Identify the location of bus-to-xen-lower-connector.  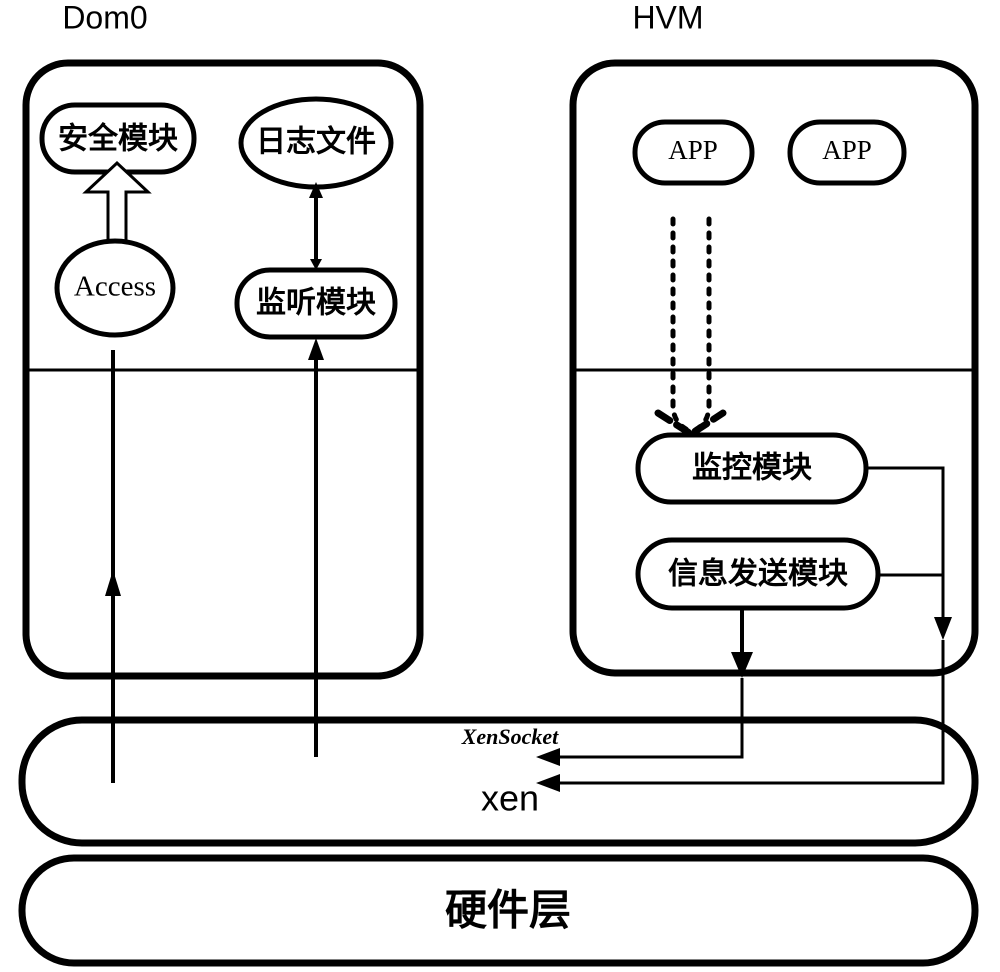
(750, 712).